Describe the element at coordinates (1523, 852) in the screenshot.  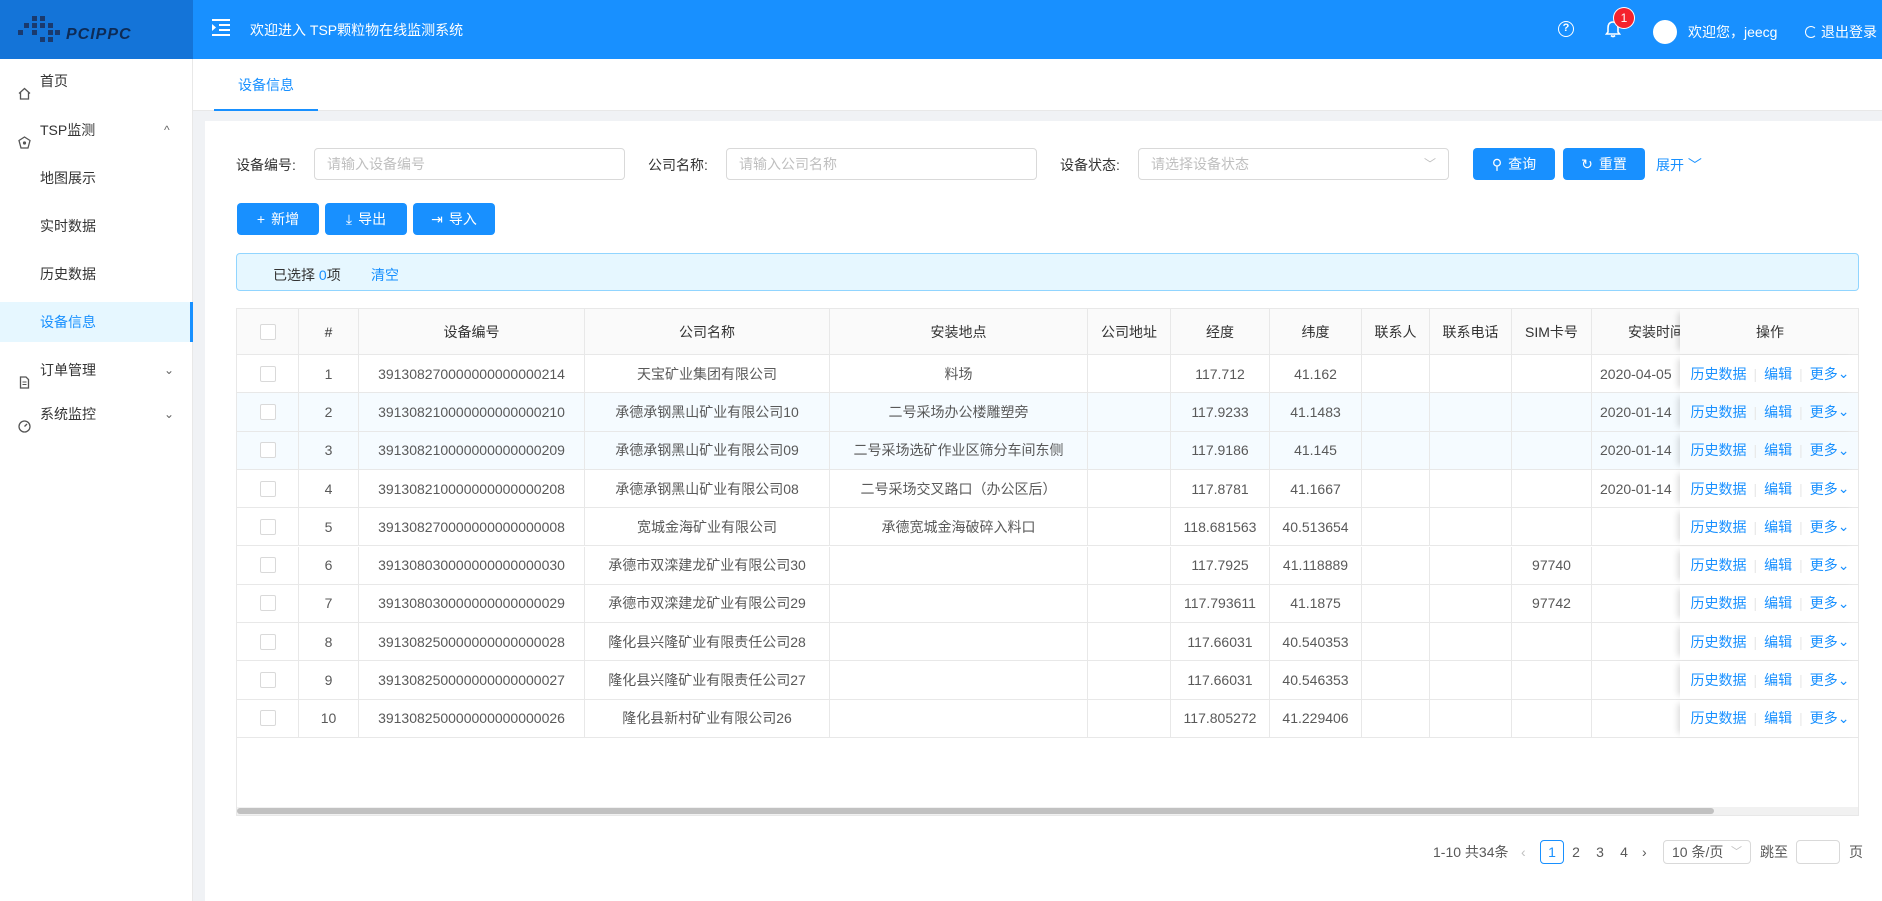
I see `prev-page-icon: ‹` at that location.